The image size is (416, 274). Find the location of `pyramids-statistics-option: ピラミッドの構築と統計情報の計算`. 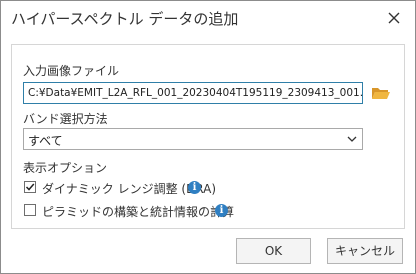

pyramids-statistics-option: ピラミッドの構築と統計情報の計算 is located at coordinates (129, 211).